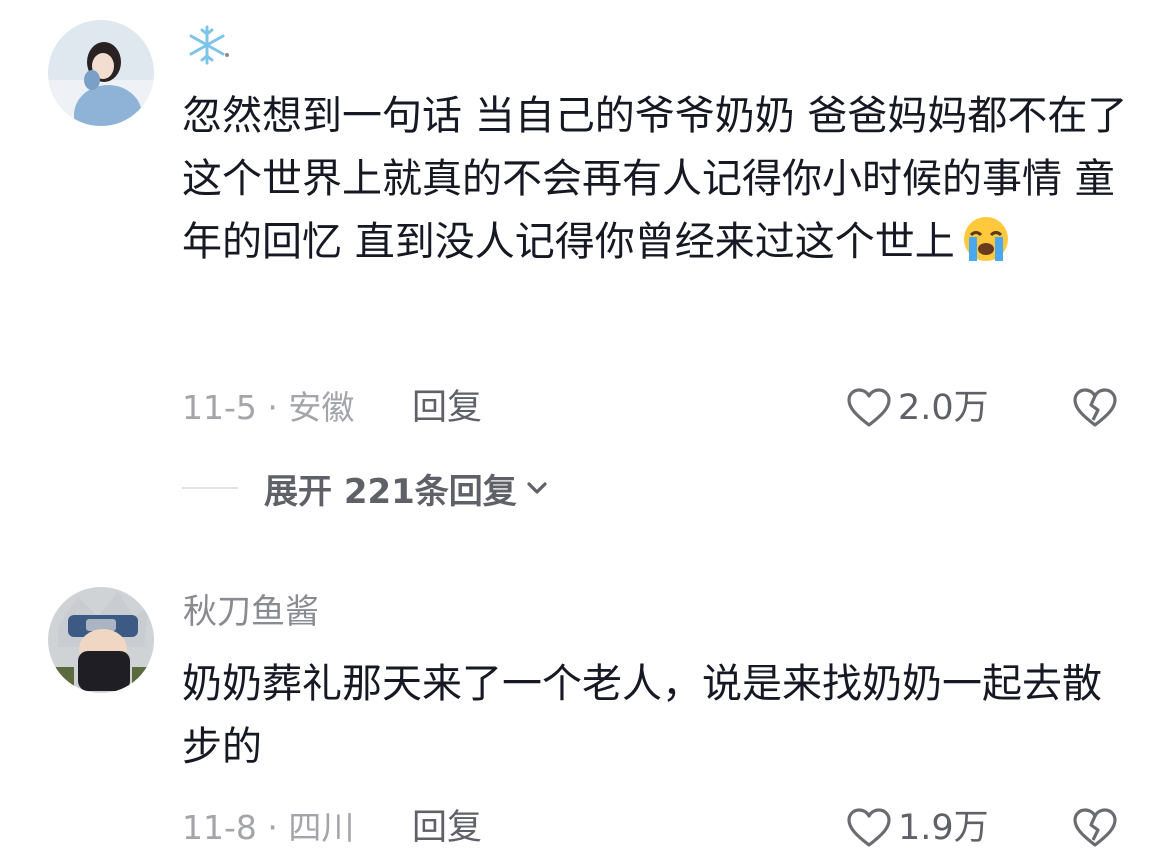  What do you see at coordinates (268, 827) in the screenshot?
I see `date-location: 11-8 · 四川` at bounding box center [268, 827].